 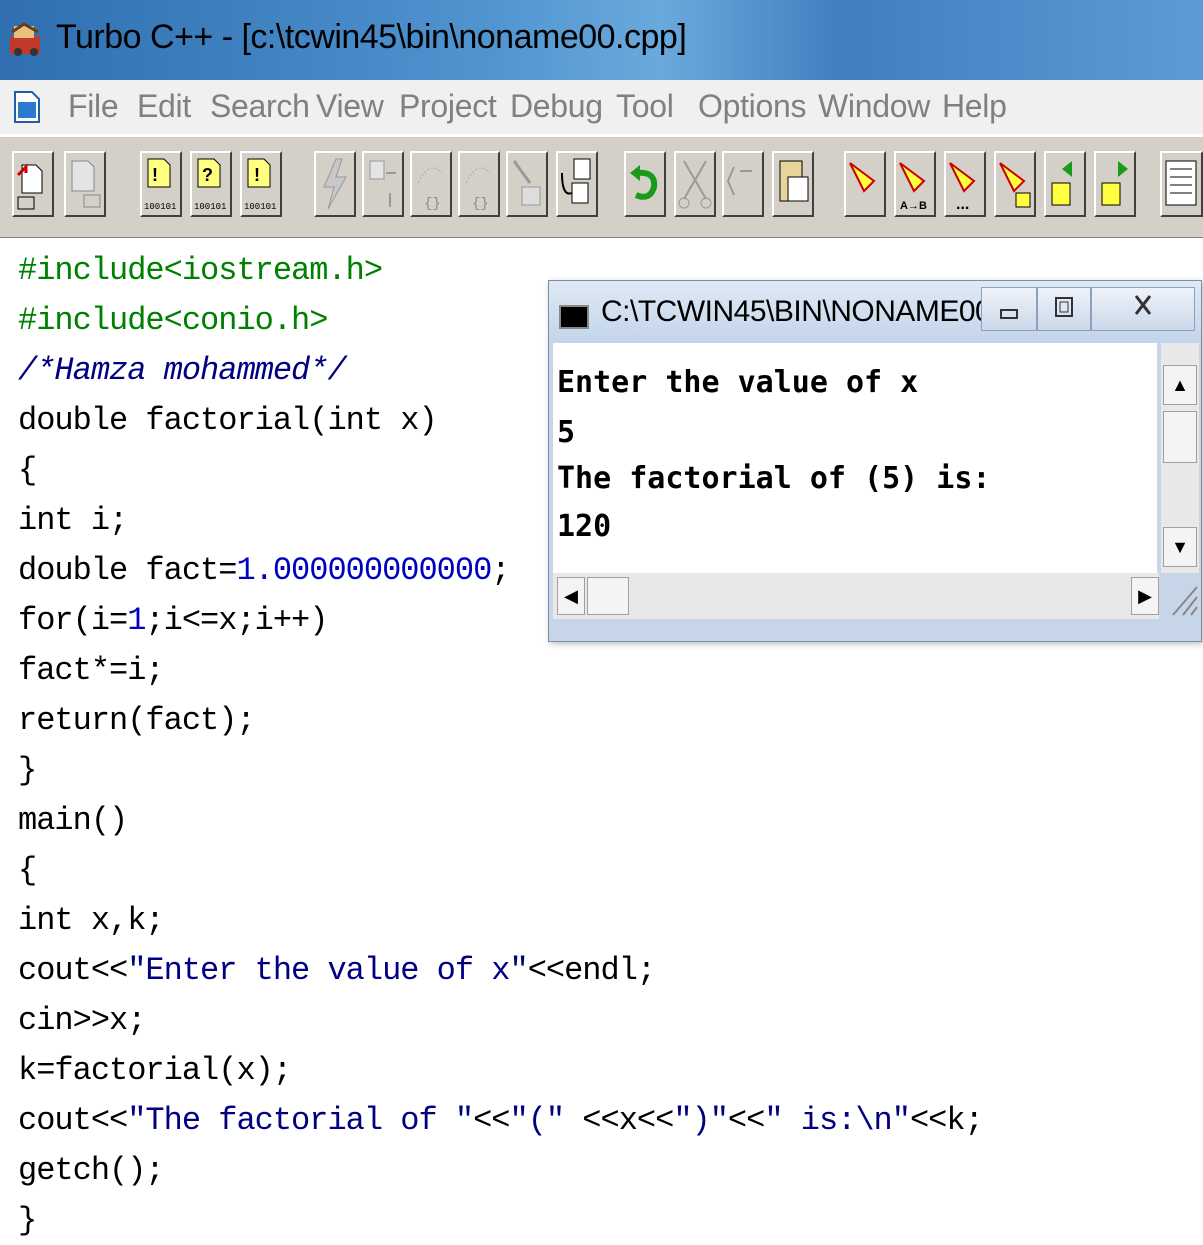 I want to click on open-file-button, so click(x=33, y=184).